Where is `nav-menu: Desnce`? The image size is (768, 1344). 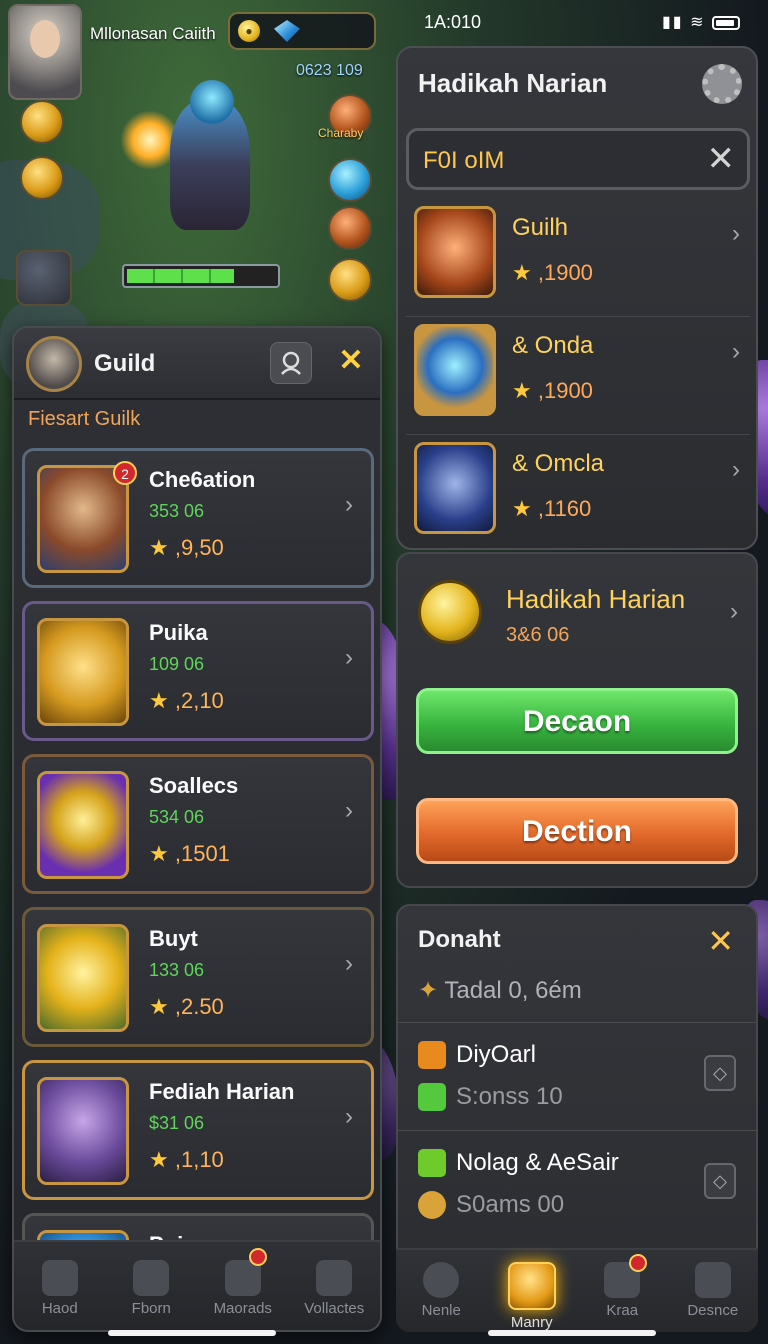
nav-menu: Desnce is located at coordinates (713, 1291).